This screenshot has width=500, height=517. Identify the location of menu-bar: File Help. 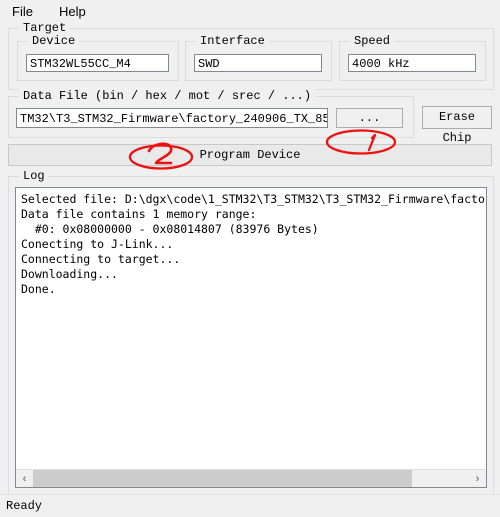
(250, 11).